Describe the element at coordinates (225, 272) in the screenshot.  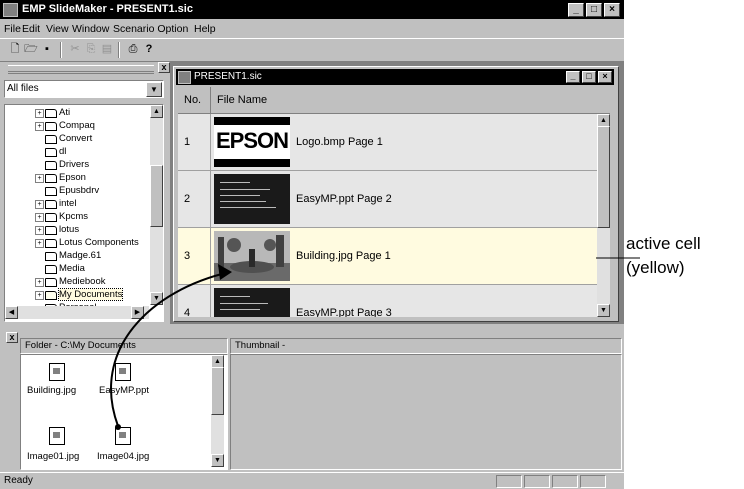
I see `arrow-head-icon` at that location.